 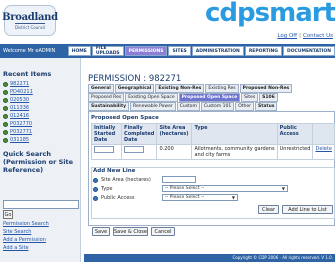 What do you see at coordinates (263, 51) in the screenshot?
I see `nav-reporting: REPORTING` at bounding box center [263, 51].